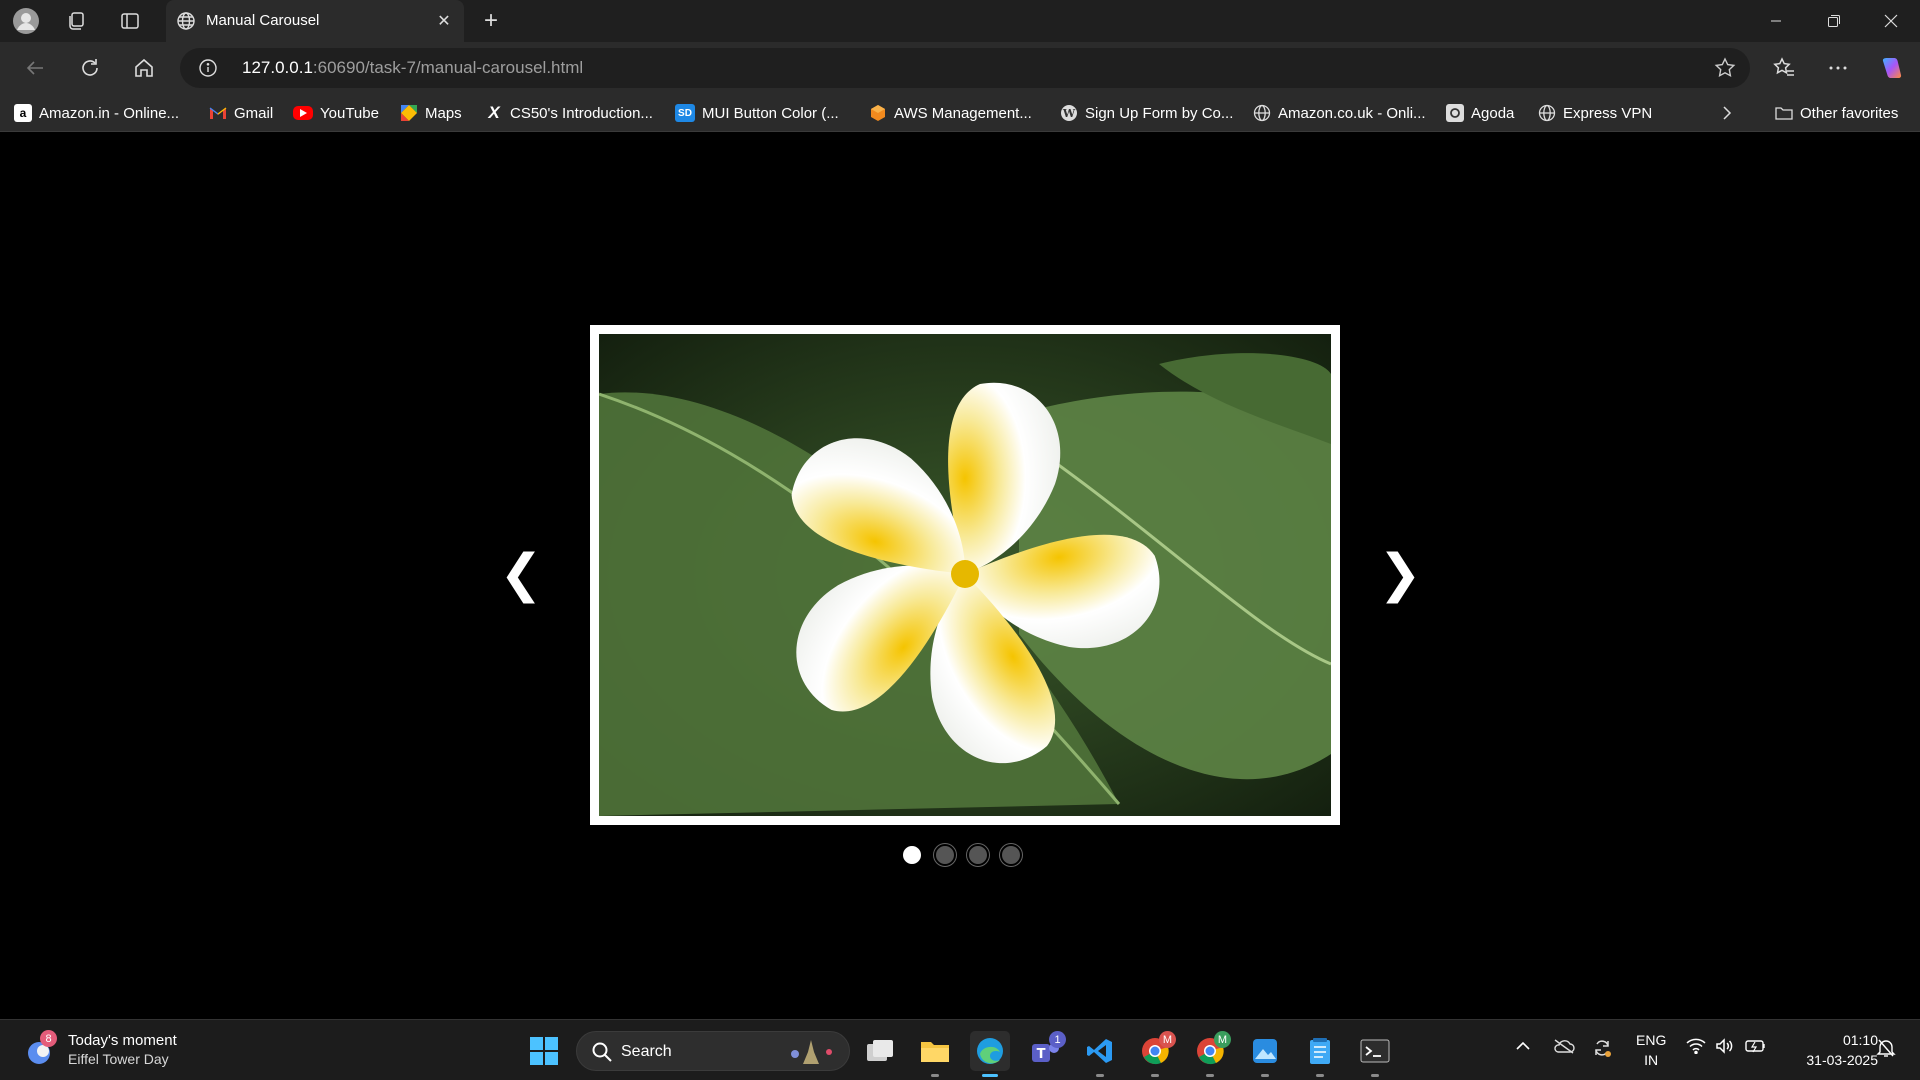 This screenshot has width=1920, height=1080. Describe the element at coordinates (685, 113) in the screenshot. I see `sd-icon: SD` at that location.